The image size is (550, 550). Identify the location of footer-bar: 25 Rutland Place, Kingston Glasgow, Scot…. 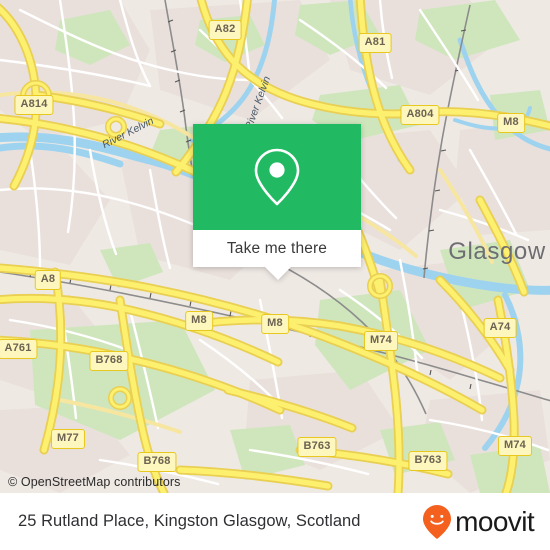
(275, 521).